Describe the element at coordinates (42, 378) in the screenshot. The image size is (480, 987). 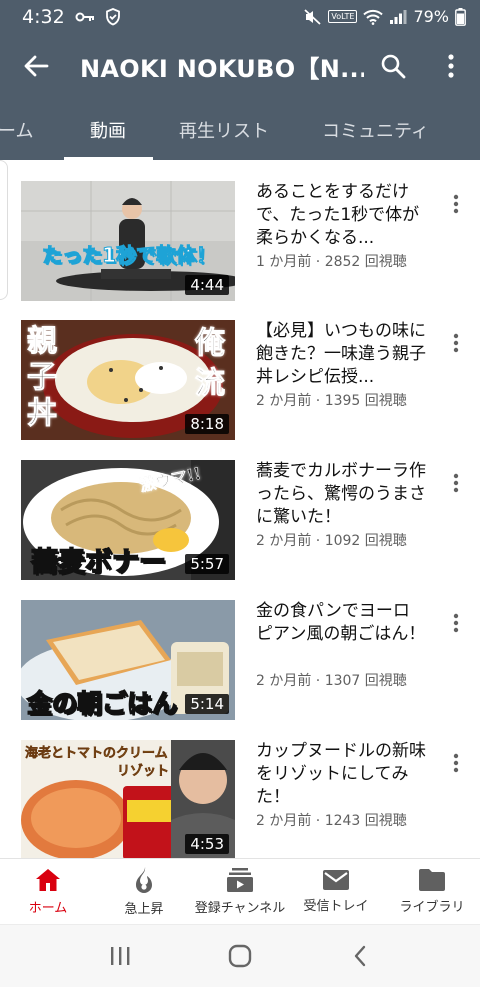
I see `thumbnail-caption-left: 親子丼` at that location.